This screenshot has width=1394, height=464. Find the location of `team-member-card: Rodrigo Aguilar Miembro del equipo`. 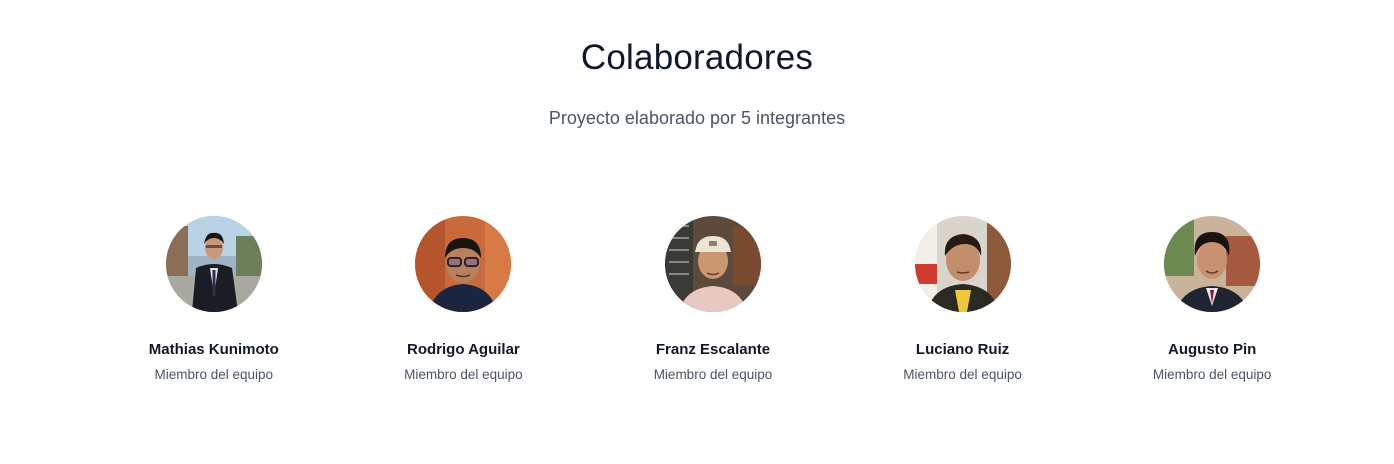

team-member-card: Rodrigo Aguilar Miembro del equipo is located at coordinates (464, 299).